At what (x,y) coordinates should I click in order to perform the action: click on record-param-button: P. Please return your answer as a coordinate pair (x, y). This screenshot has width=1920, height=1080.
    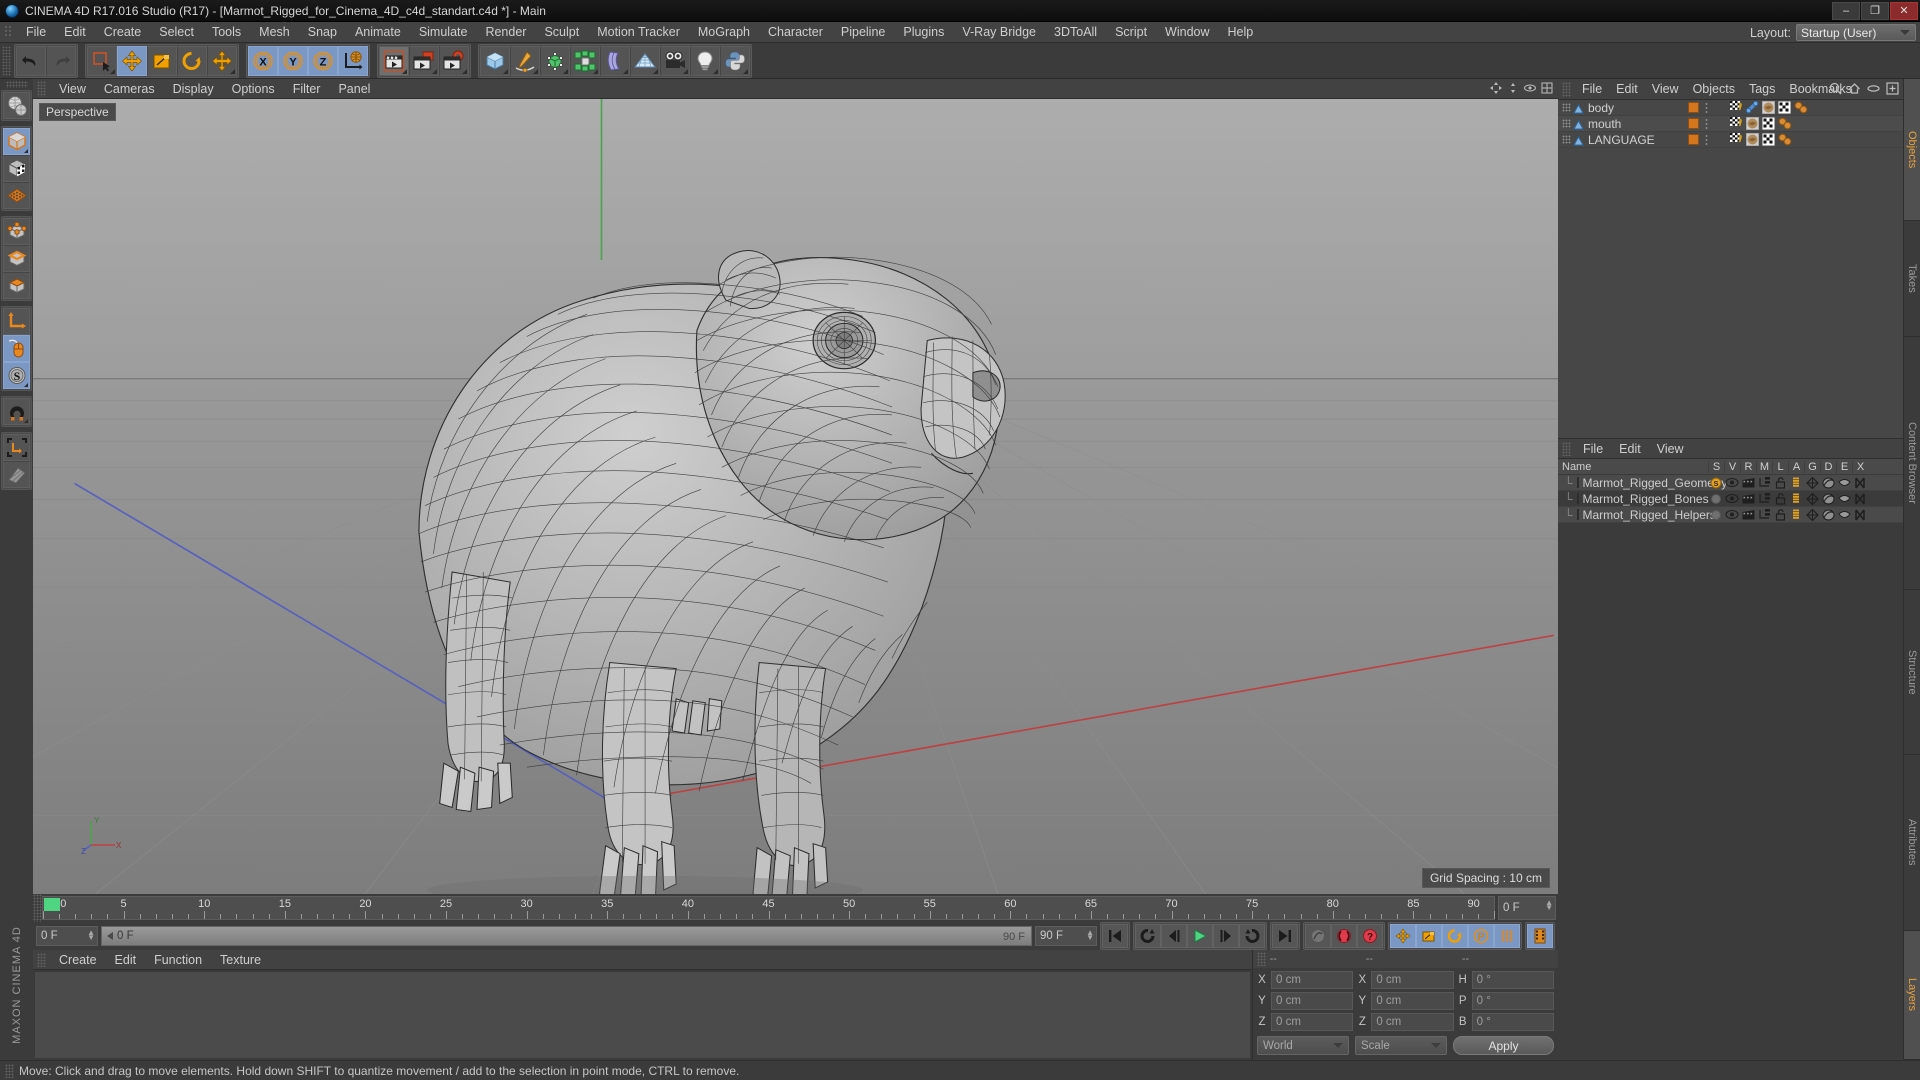
    Looking at the image, I should click on (1481, 936).